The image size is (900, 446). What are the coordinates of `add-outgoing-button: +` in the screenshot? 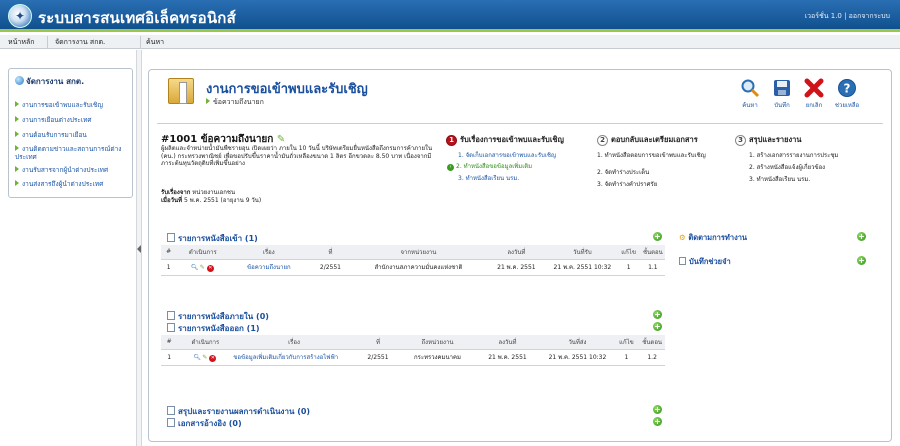 It's located at (657, 326).